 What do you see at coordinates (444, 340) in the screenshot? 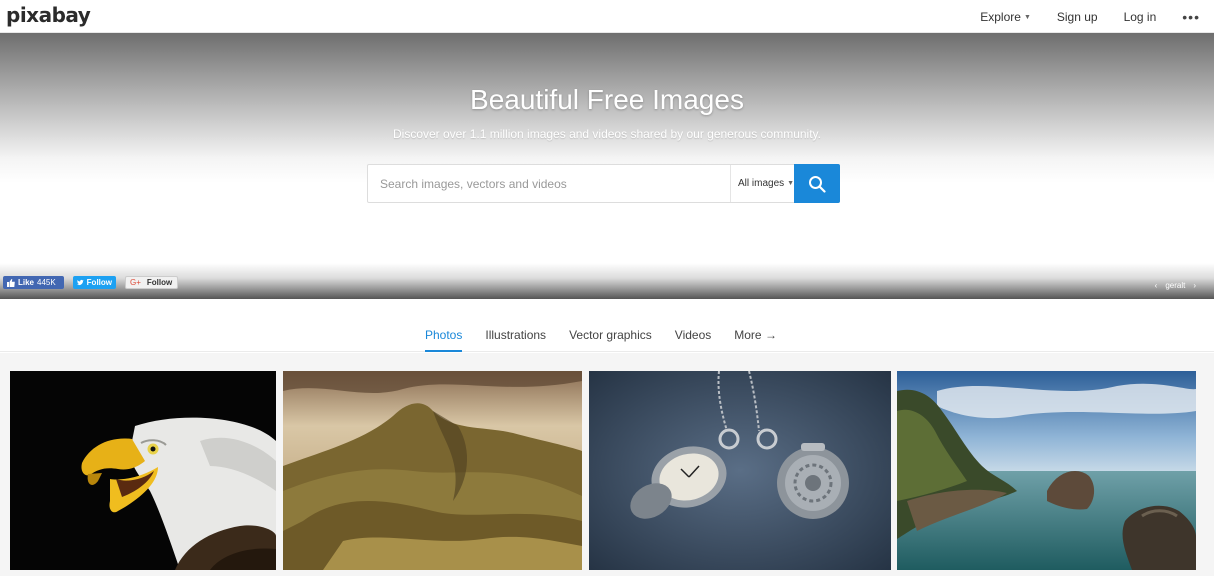
I see `tab-photos: Photos` at bounding box center [444, 340].